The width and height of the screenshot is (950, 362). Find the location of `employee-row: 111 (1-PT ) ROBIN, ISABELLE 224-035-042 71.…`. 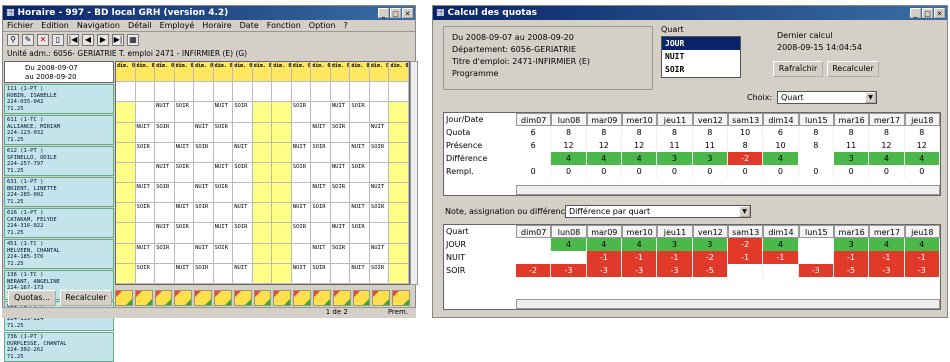

employee-row: 111 (1-PT ) ROBIN, ISABELLE 224-035-042 71.… is located at coordinates (59, 99).